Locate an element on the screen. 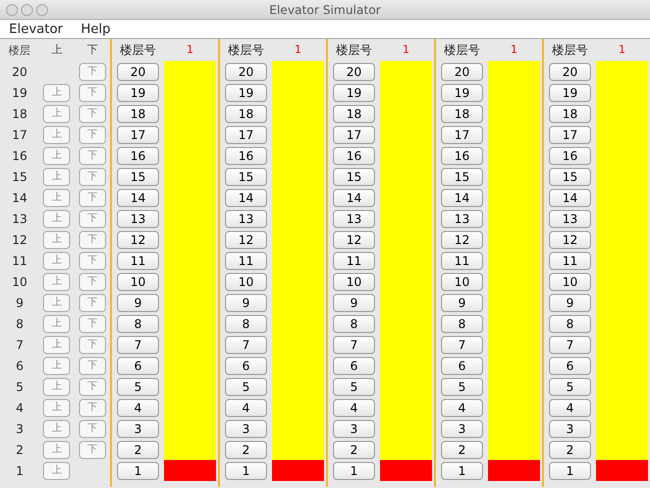 The width and height of the screenshot is (650, 488). zoom-button is located at coordinates (42, 10).